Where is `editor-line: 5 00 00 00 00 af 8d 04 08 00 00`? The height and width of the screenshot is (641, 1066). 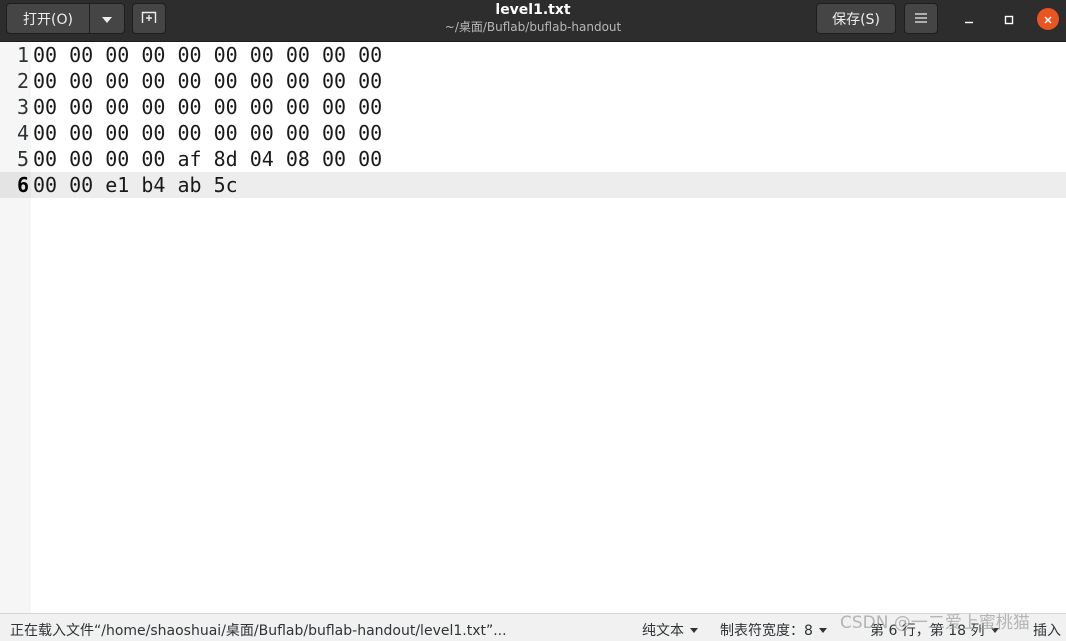
editor-line: 5 00 00 00 00 af 8d 04 08 00 00 is located at coordinates (533, 159).